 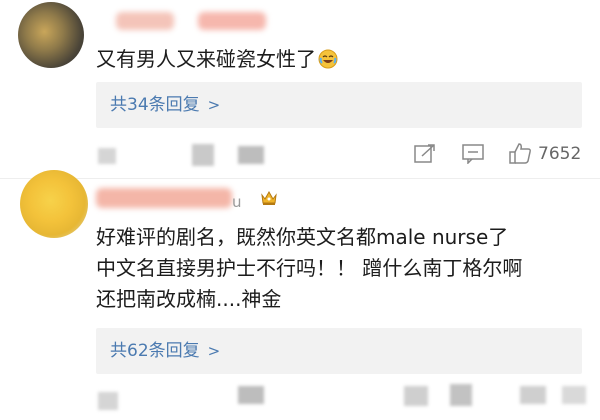 I want to click on comment-text-line: 中文名直接男护士不行吗！！ 蹭什么南丁格尔啊, so click(x=309, y=268).